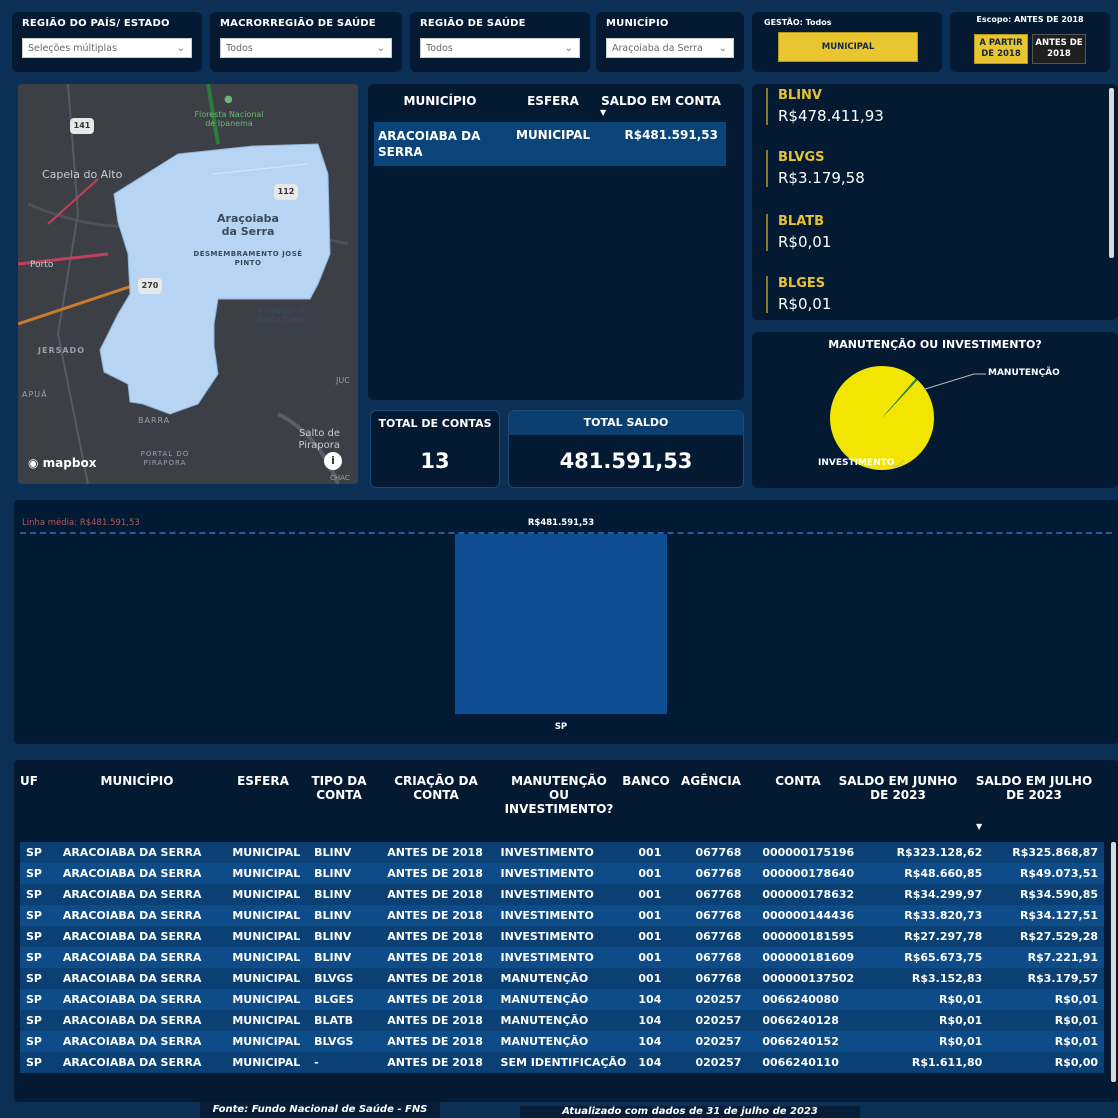  What do you see at coordinates (298, 23) in the screenshot?
I see `filter-label: MACRORREGIÃO DE SAÚDE` at bounding box center [298, 23].